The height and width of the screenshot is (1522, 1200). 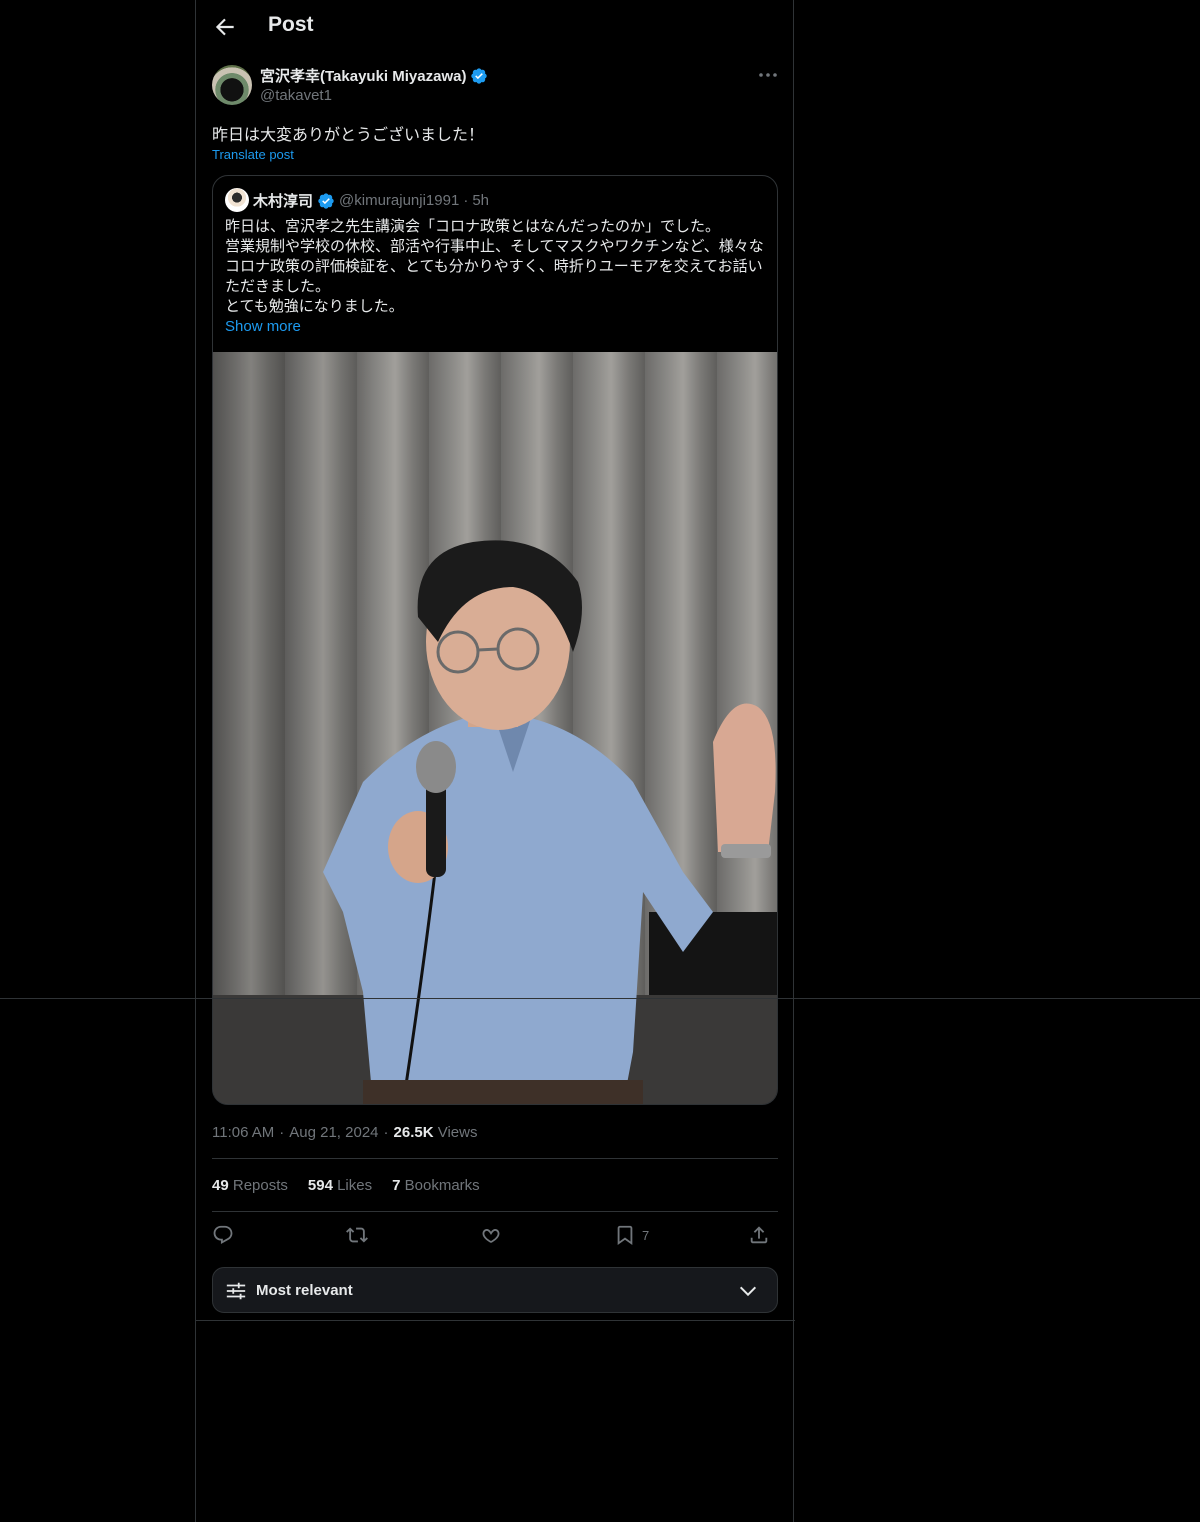 I want to click on likes-stat: 594 Likes, so click(x=340, y=1185).